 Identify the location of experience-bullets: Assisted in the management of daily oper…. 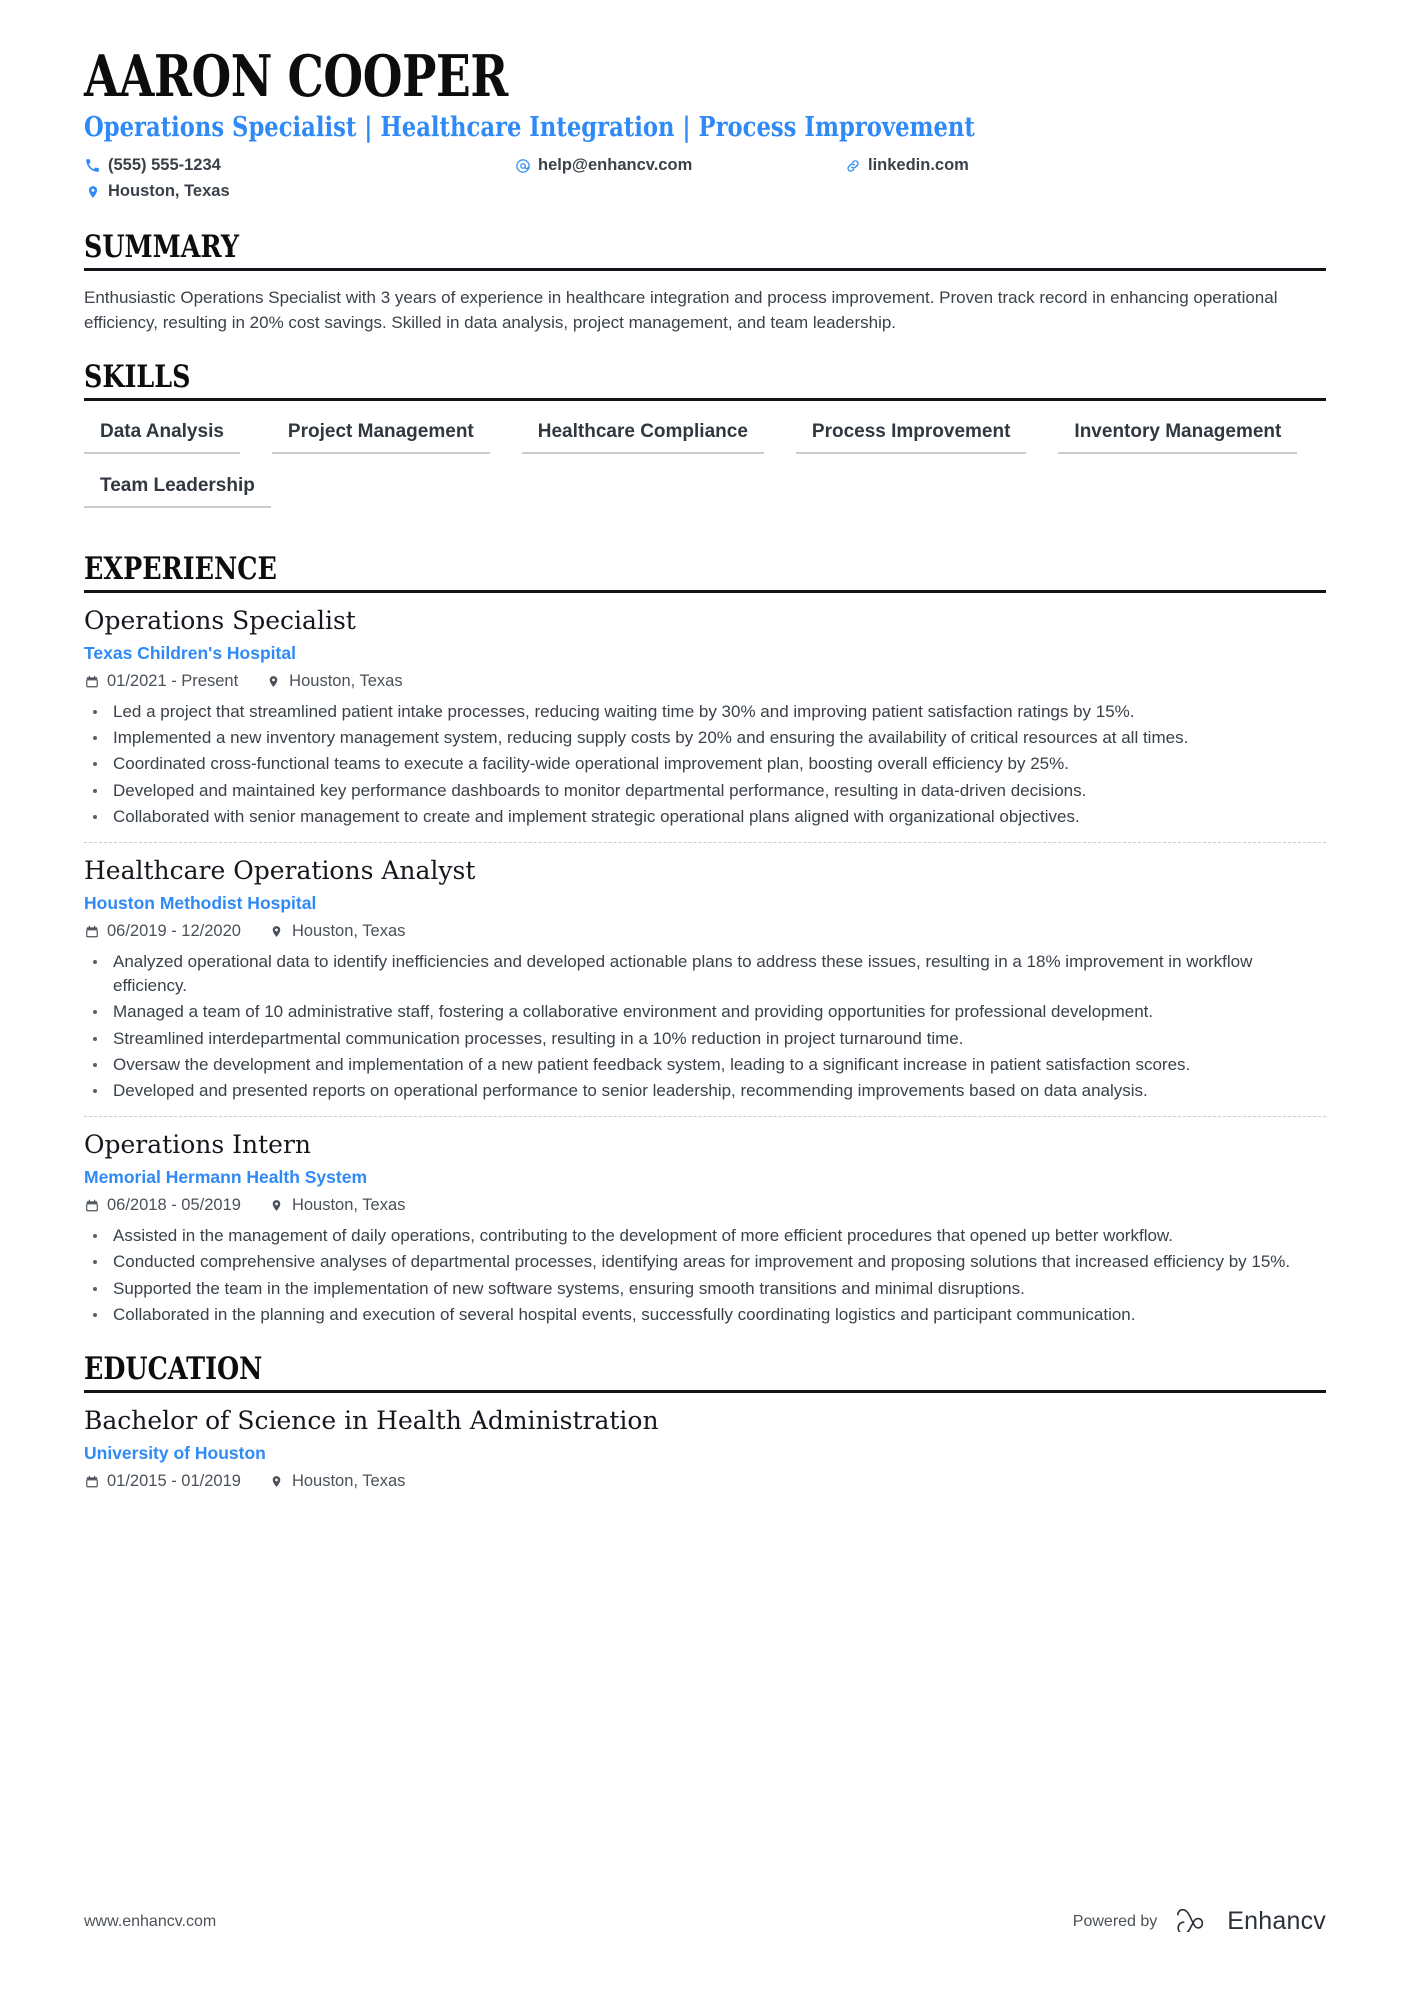
(705, 1275).